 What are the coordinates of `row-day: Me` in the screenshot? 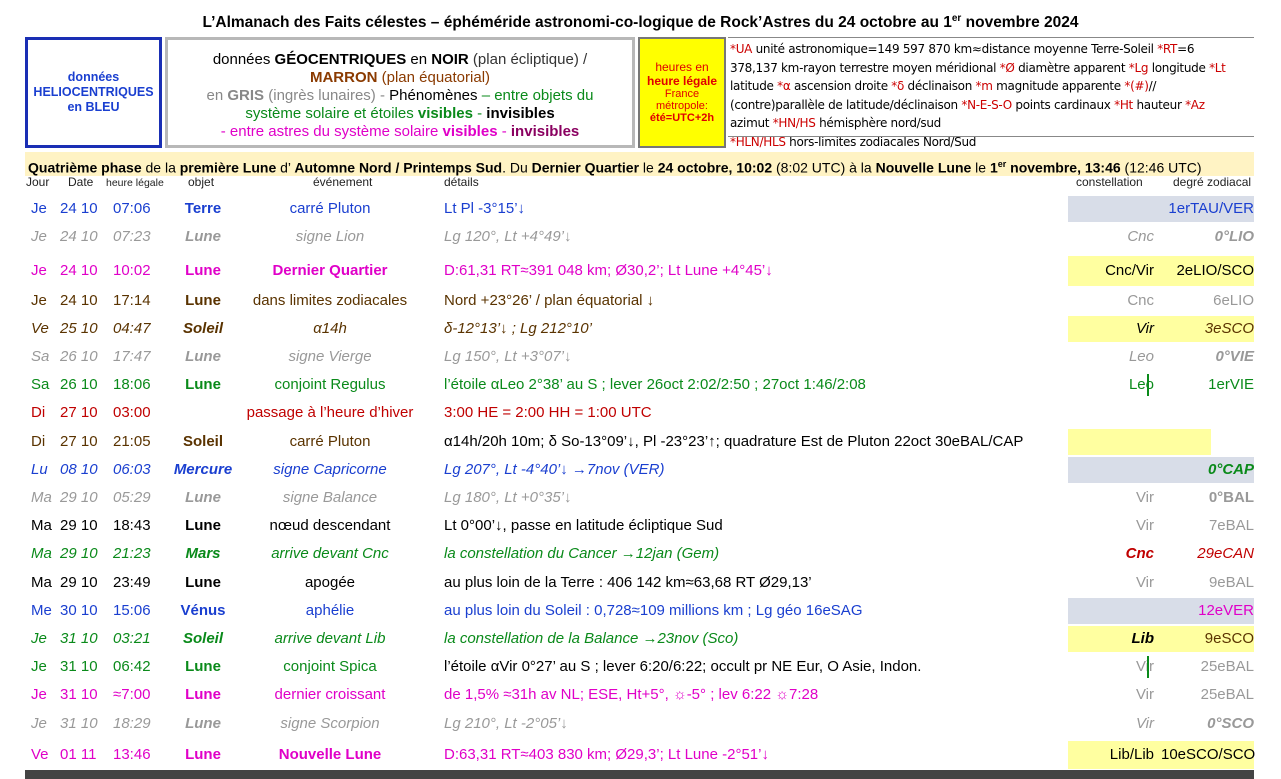 It's located at (41, 610).